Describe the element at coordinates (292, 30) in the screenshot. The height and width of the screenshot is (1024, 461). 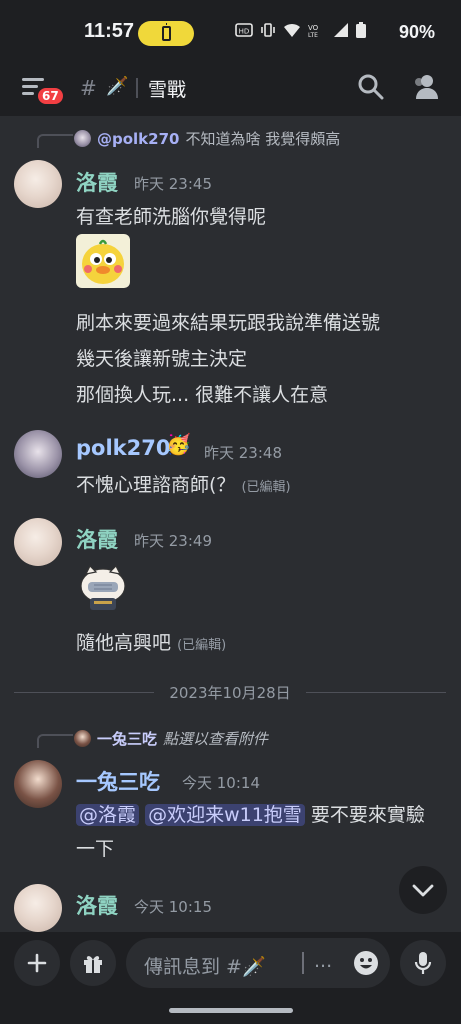
I see `wifi-icon` at that location.